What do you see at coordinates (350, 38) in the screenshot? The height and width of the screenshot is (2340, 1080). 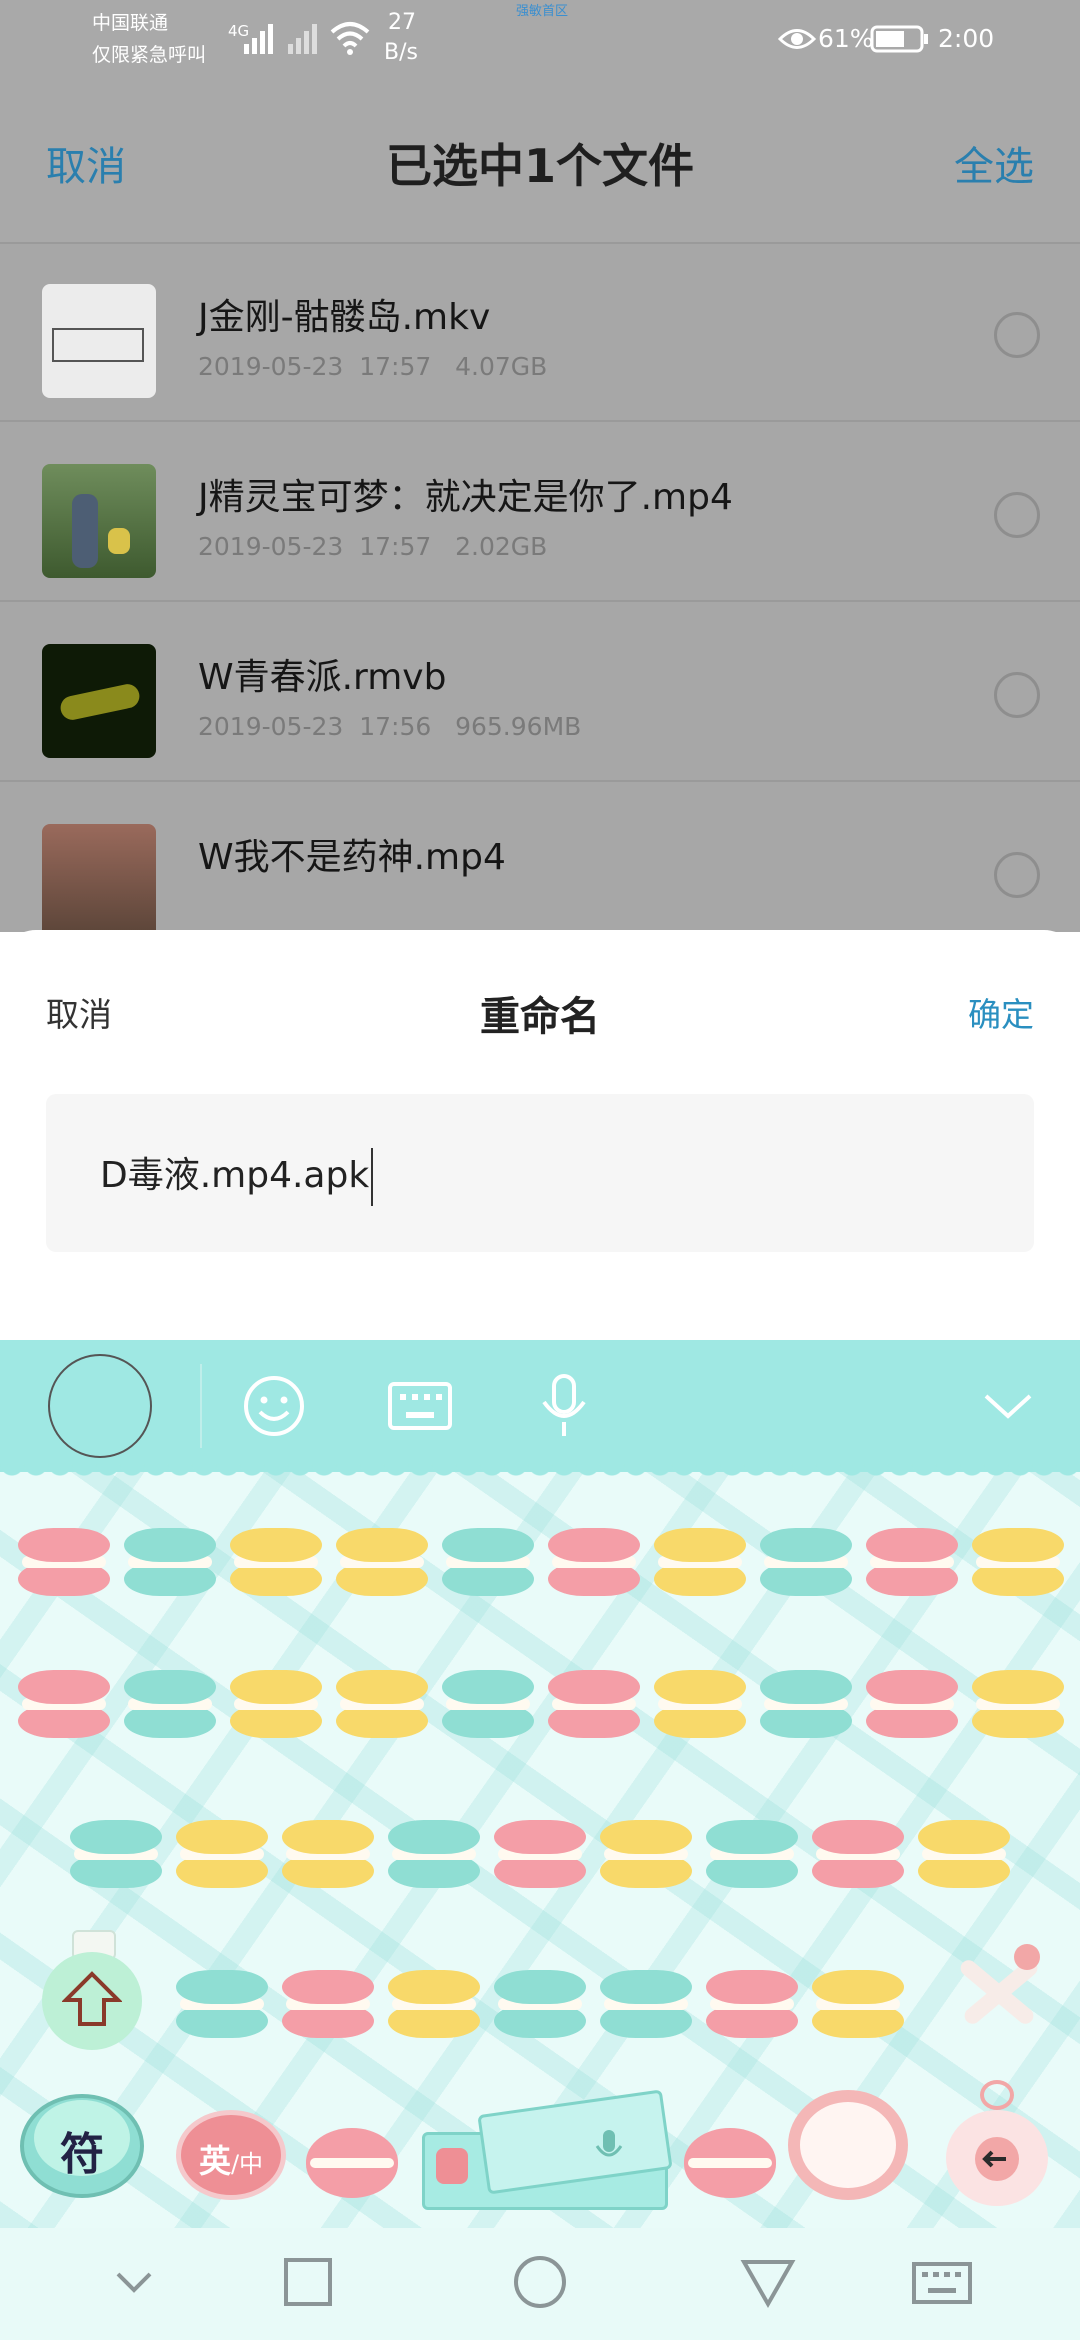 I see `wifi-icon` at bounding box center [350, 38].